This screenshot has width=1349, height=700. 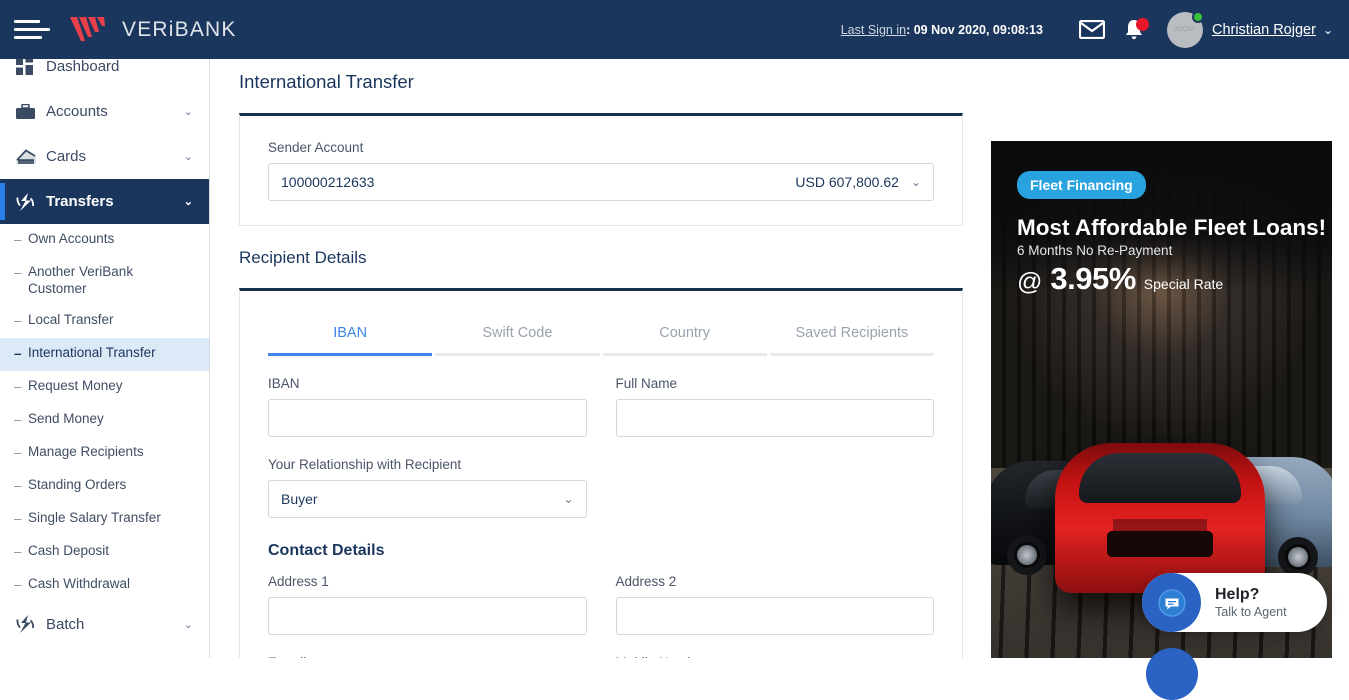 I want to click on sidebar-subitem-label: Another VeriBank Customer, so click(x=81, y=280).